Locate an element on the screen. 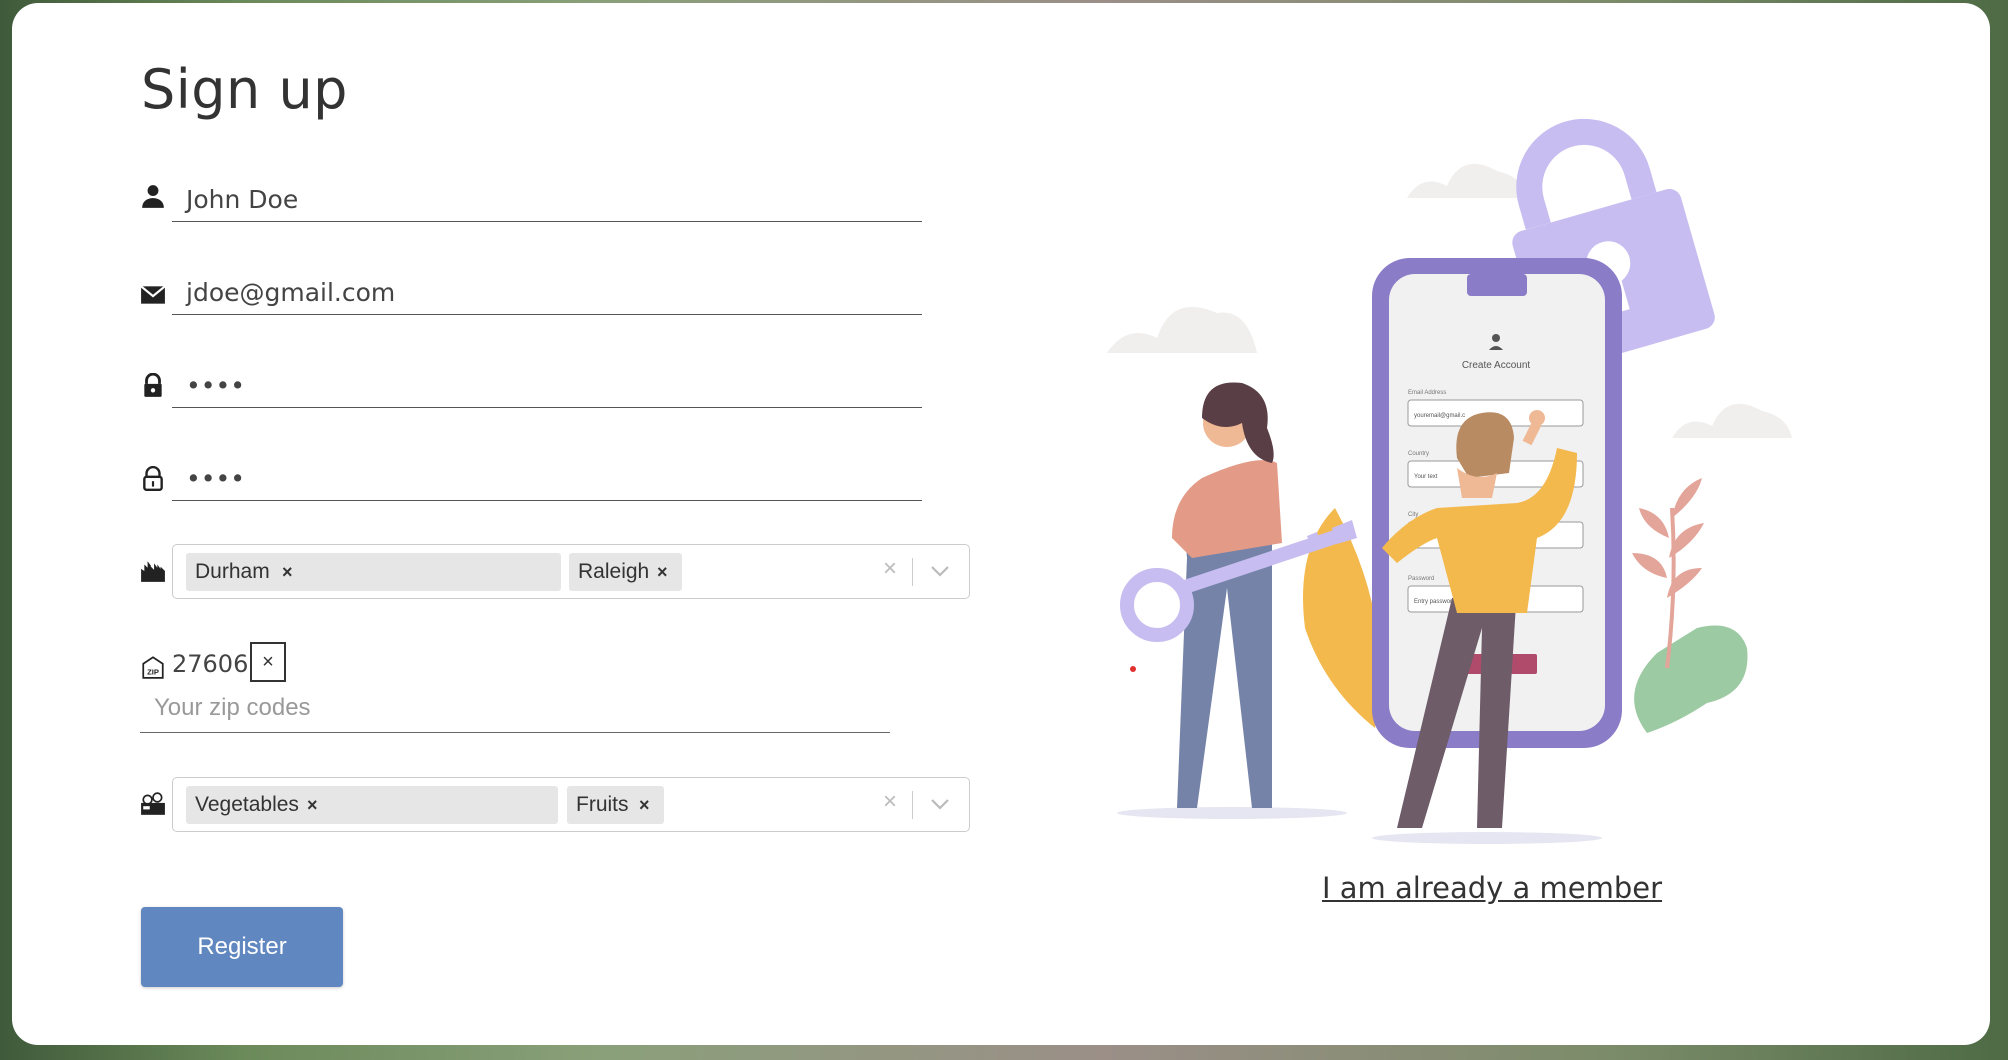 This screenshot has width=2008, height=1060. confirm-password-value: •••• is located at coordinates (215, 478).